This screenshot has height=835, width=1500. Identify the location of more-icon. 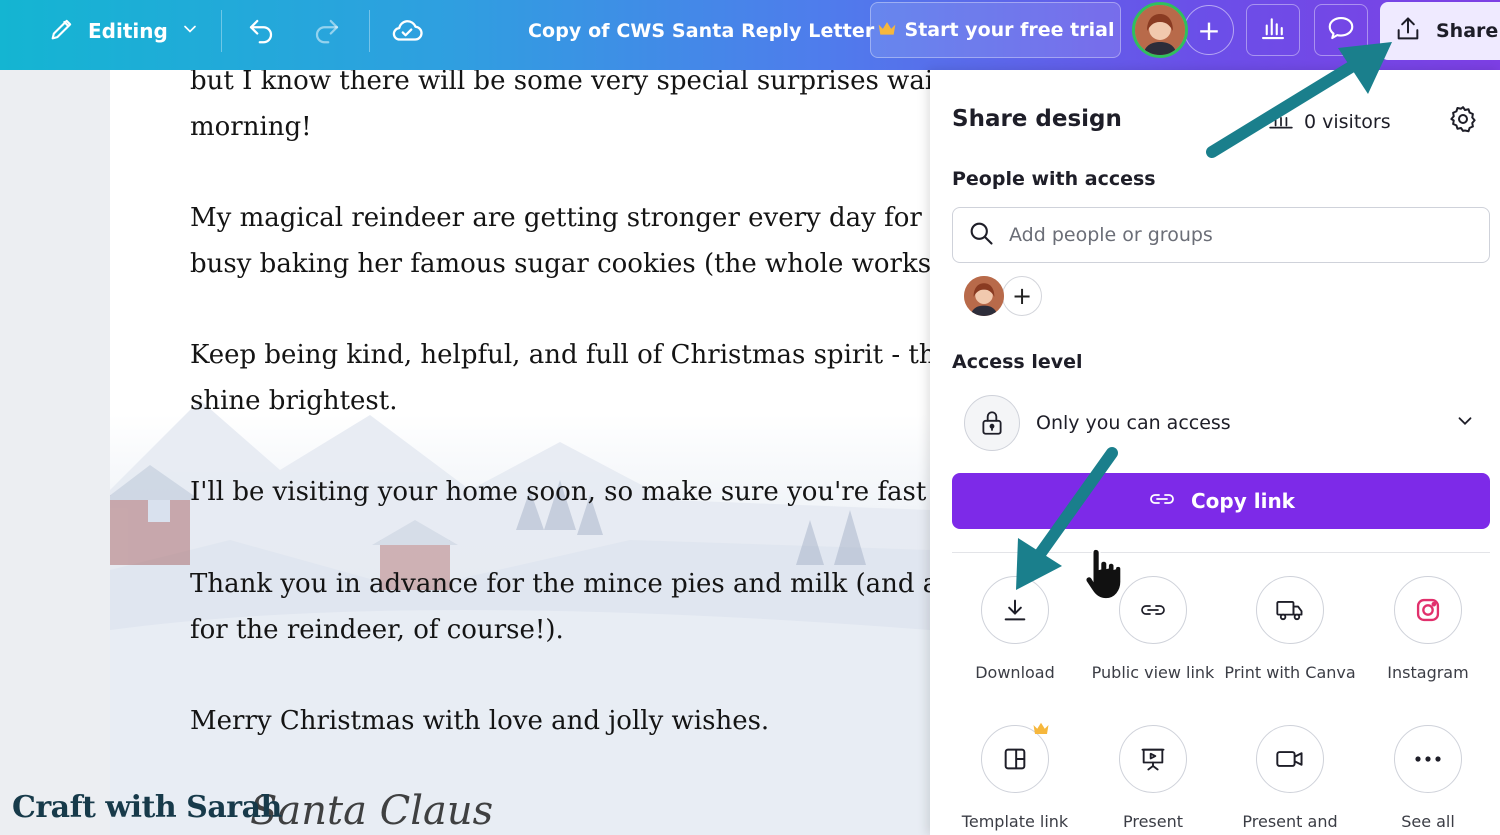
(1428, 759).